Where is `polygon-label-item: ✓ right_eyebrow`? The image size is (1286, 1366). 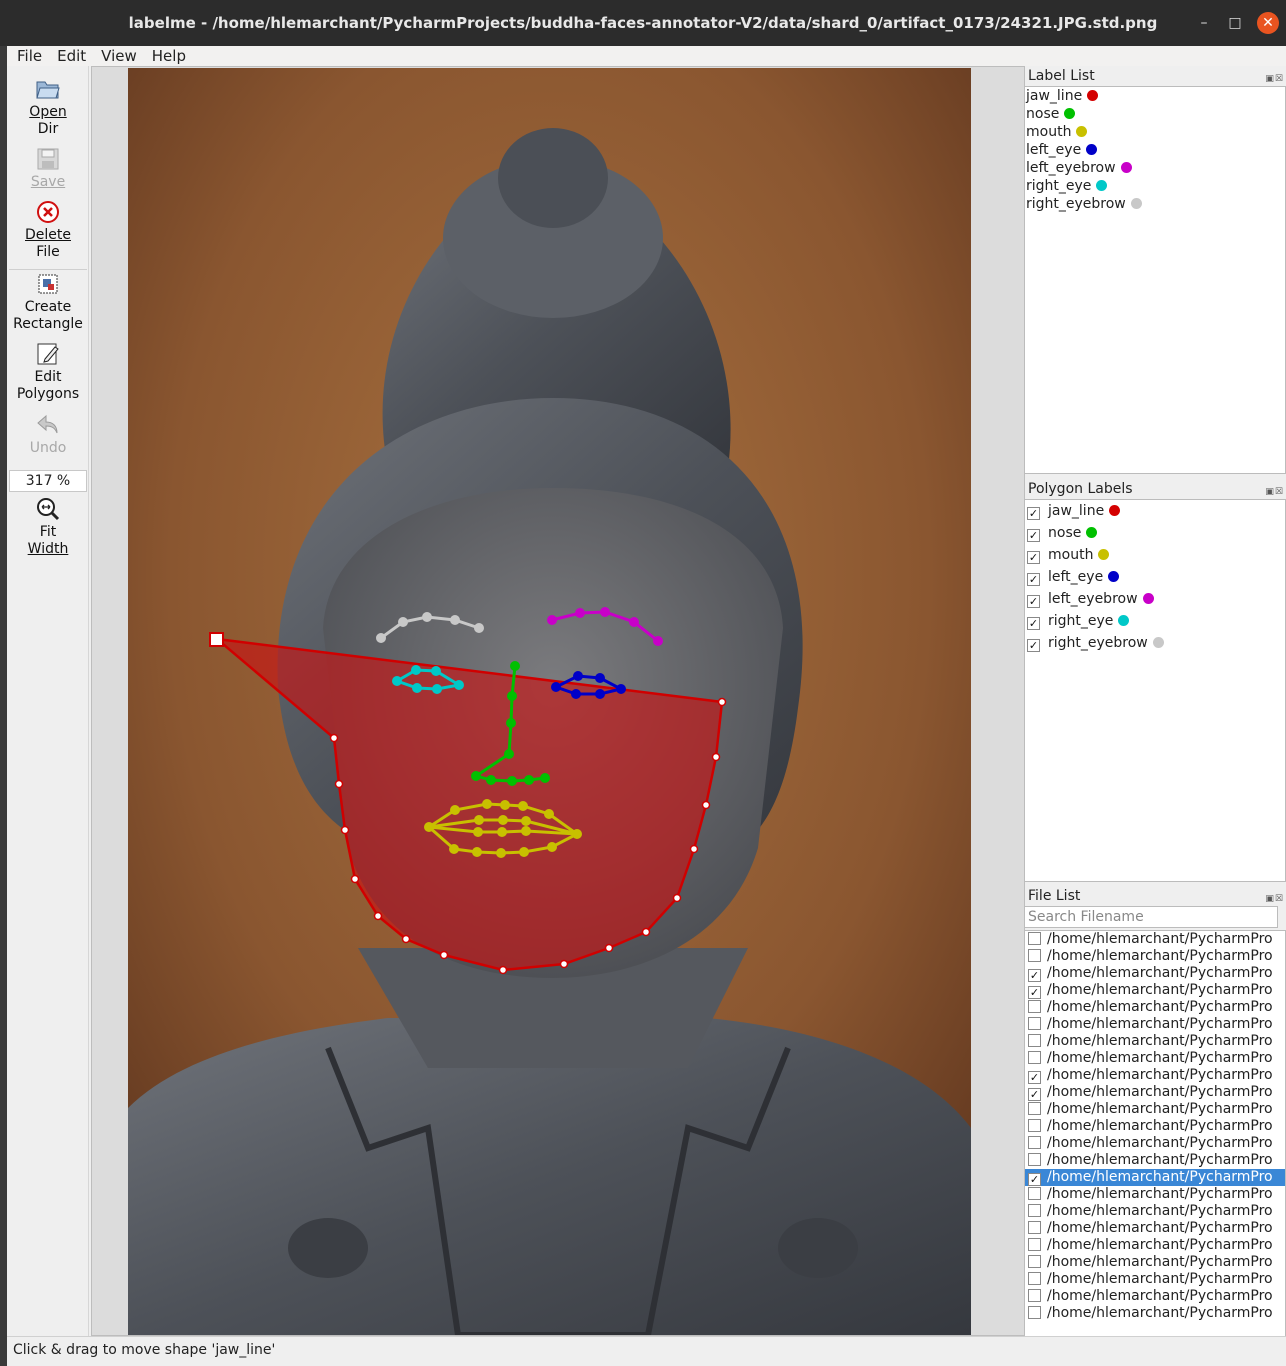
polygon-label-item: ✓ right_eyebrow is located at coordinates (1155, 643).